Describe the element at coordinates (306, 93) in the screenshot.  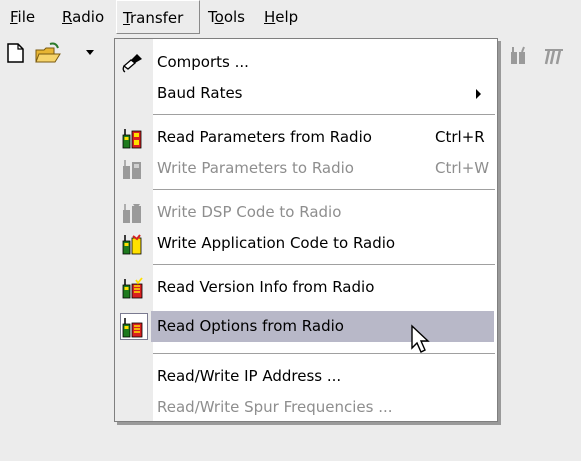
I see `menu-item-baud-rates: Baud Rates` at that location.